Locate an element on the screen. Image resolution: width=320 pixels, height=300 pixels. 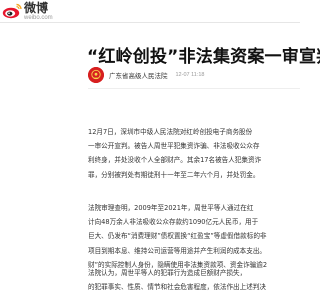
author-avatar is located at coordinates (96, 75).